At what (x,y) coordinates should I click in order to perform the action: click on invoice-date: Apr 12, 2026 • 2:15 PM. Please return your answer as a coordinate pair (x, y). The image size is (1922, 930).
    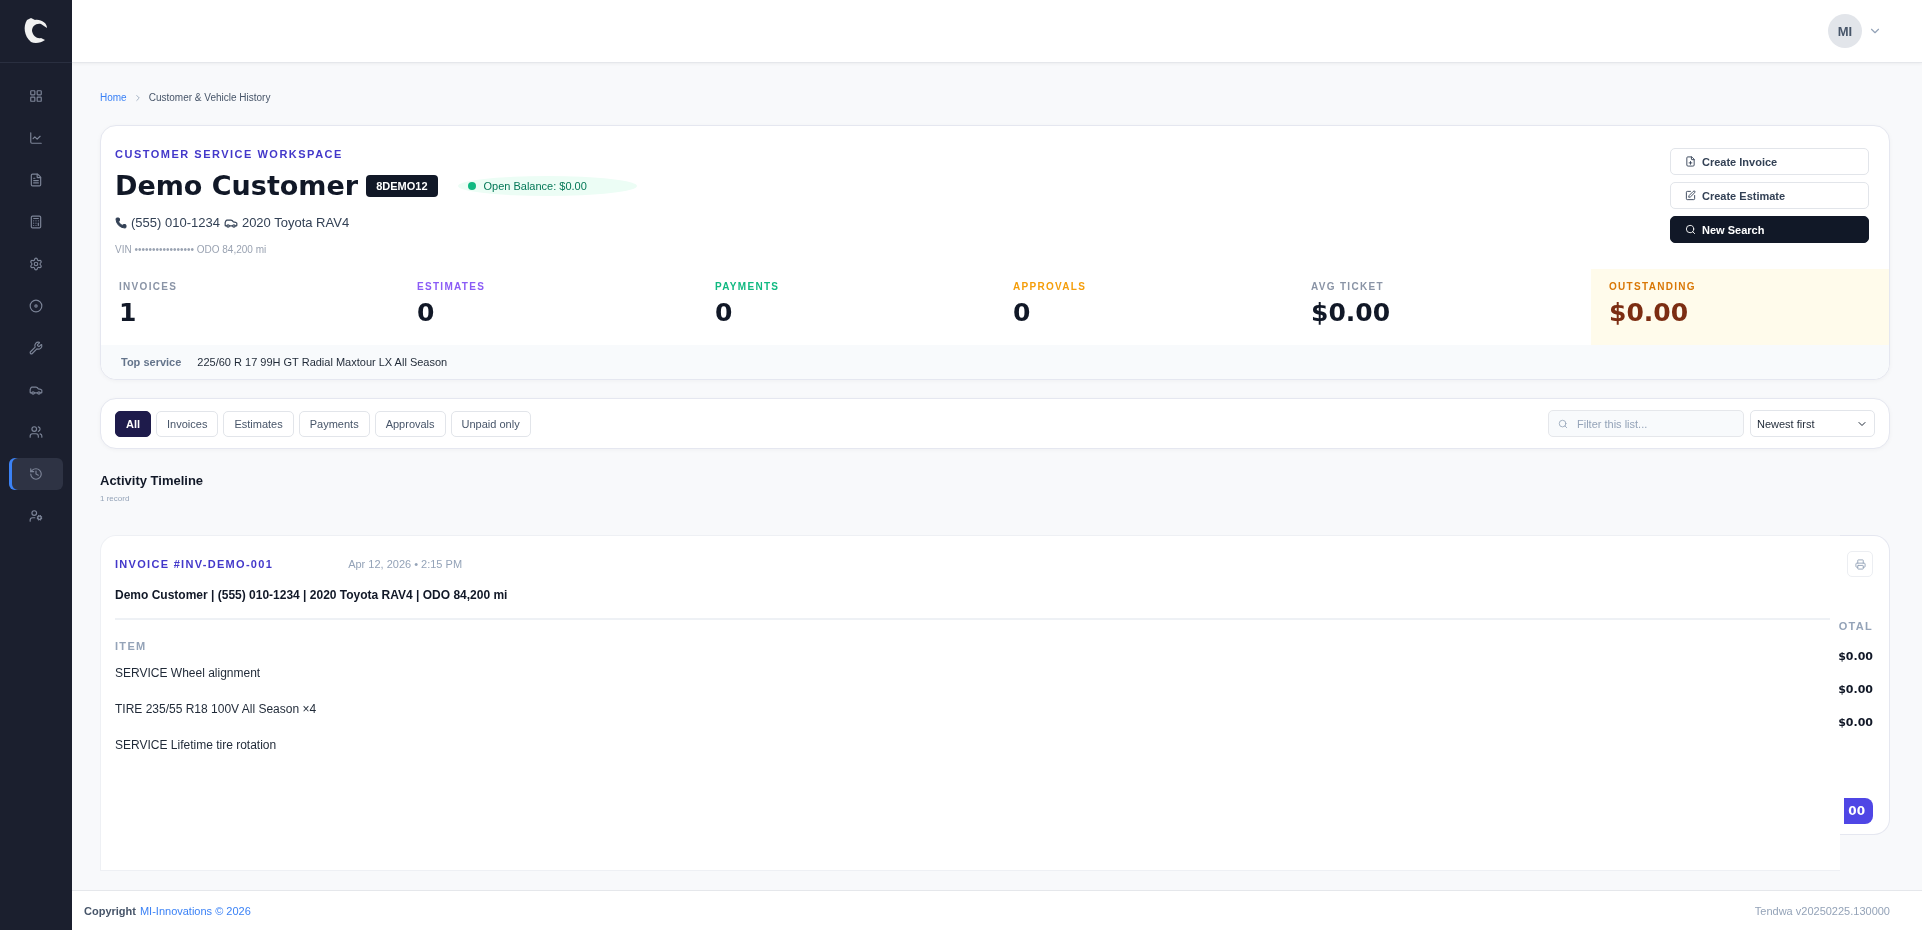
    Looking at the image, I should click on (405, 564).